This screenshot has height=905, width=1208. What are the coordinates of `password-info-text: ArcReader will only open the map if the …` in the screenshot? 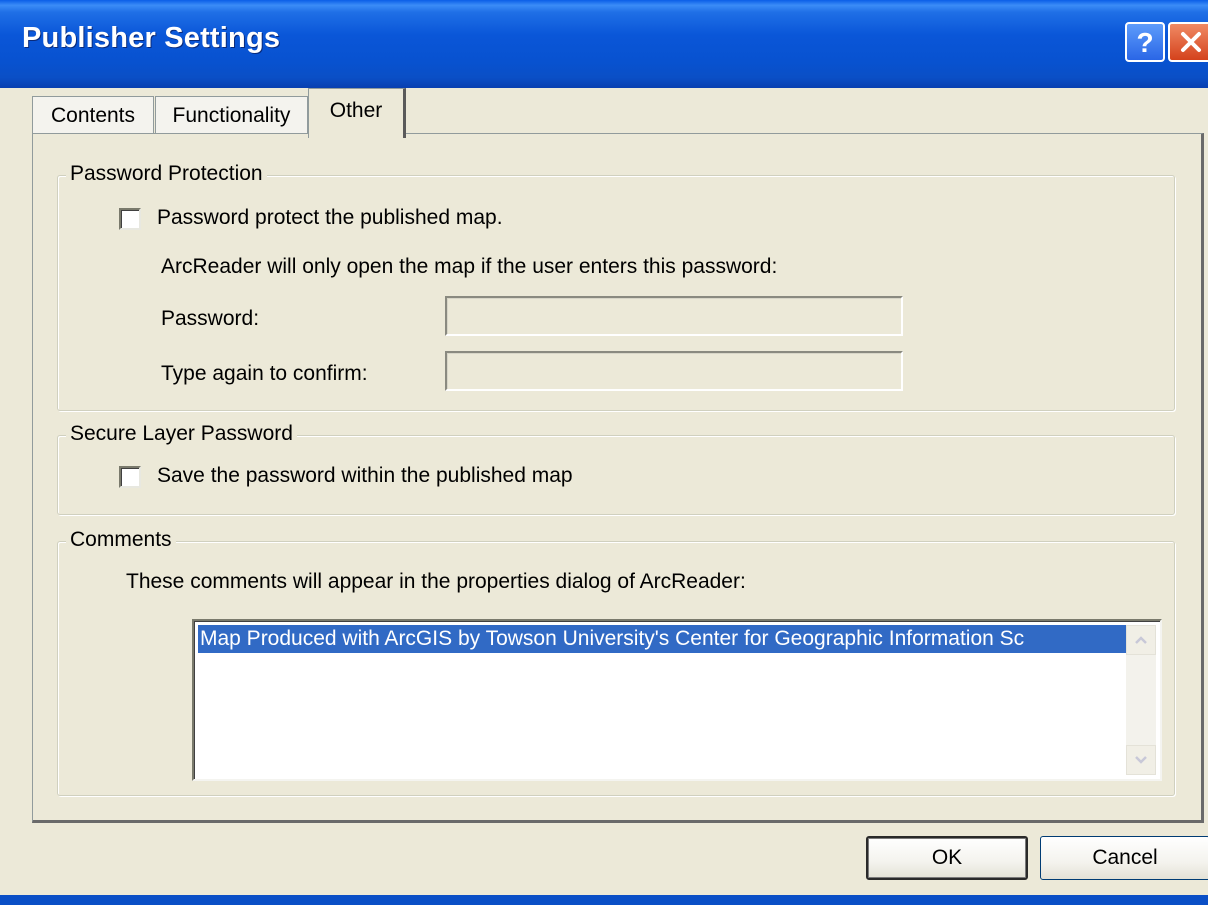 It's located at (469, 266).